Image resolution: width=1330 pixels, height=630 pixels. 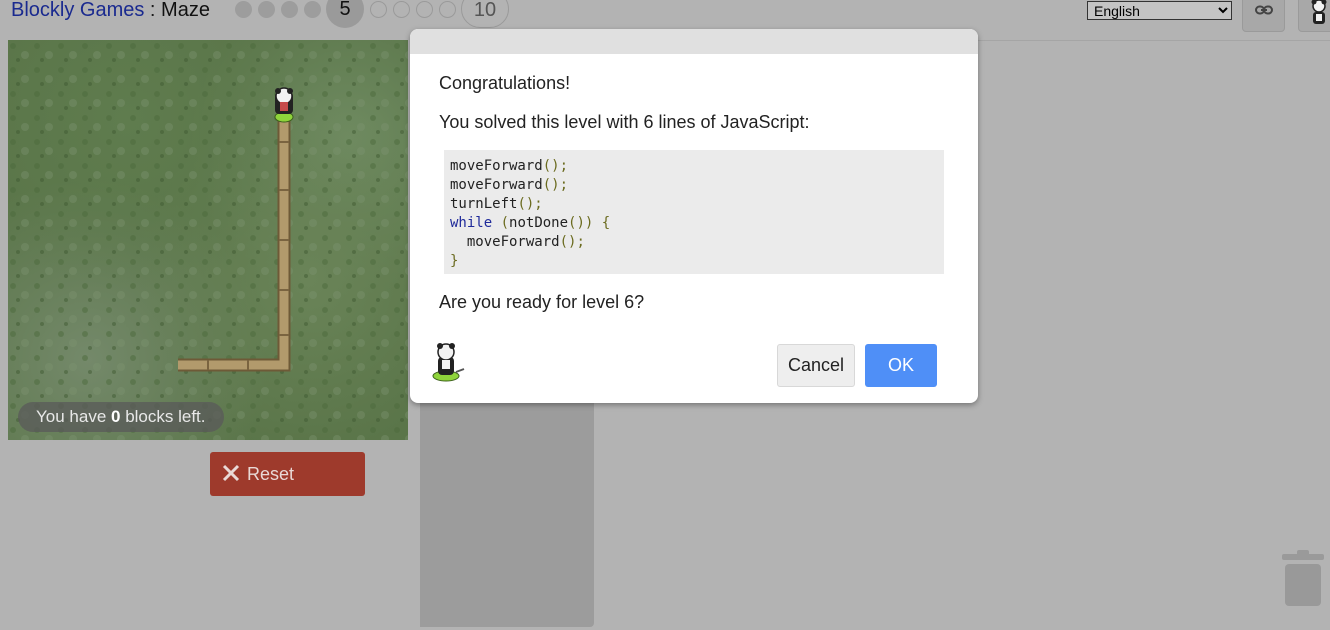 What do you see at coordinates (401, 9) in the screenshot?
I see `level-7-link` at bounding box center [401, 9].